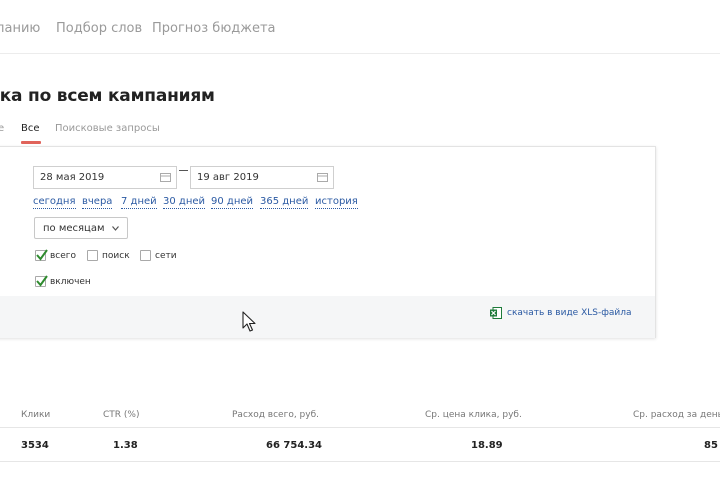  Describe the element at coordinates (99, 28) in the screenshot. I see `nav-item-word-selection: Подбор слов` at that location.